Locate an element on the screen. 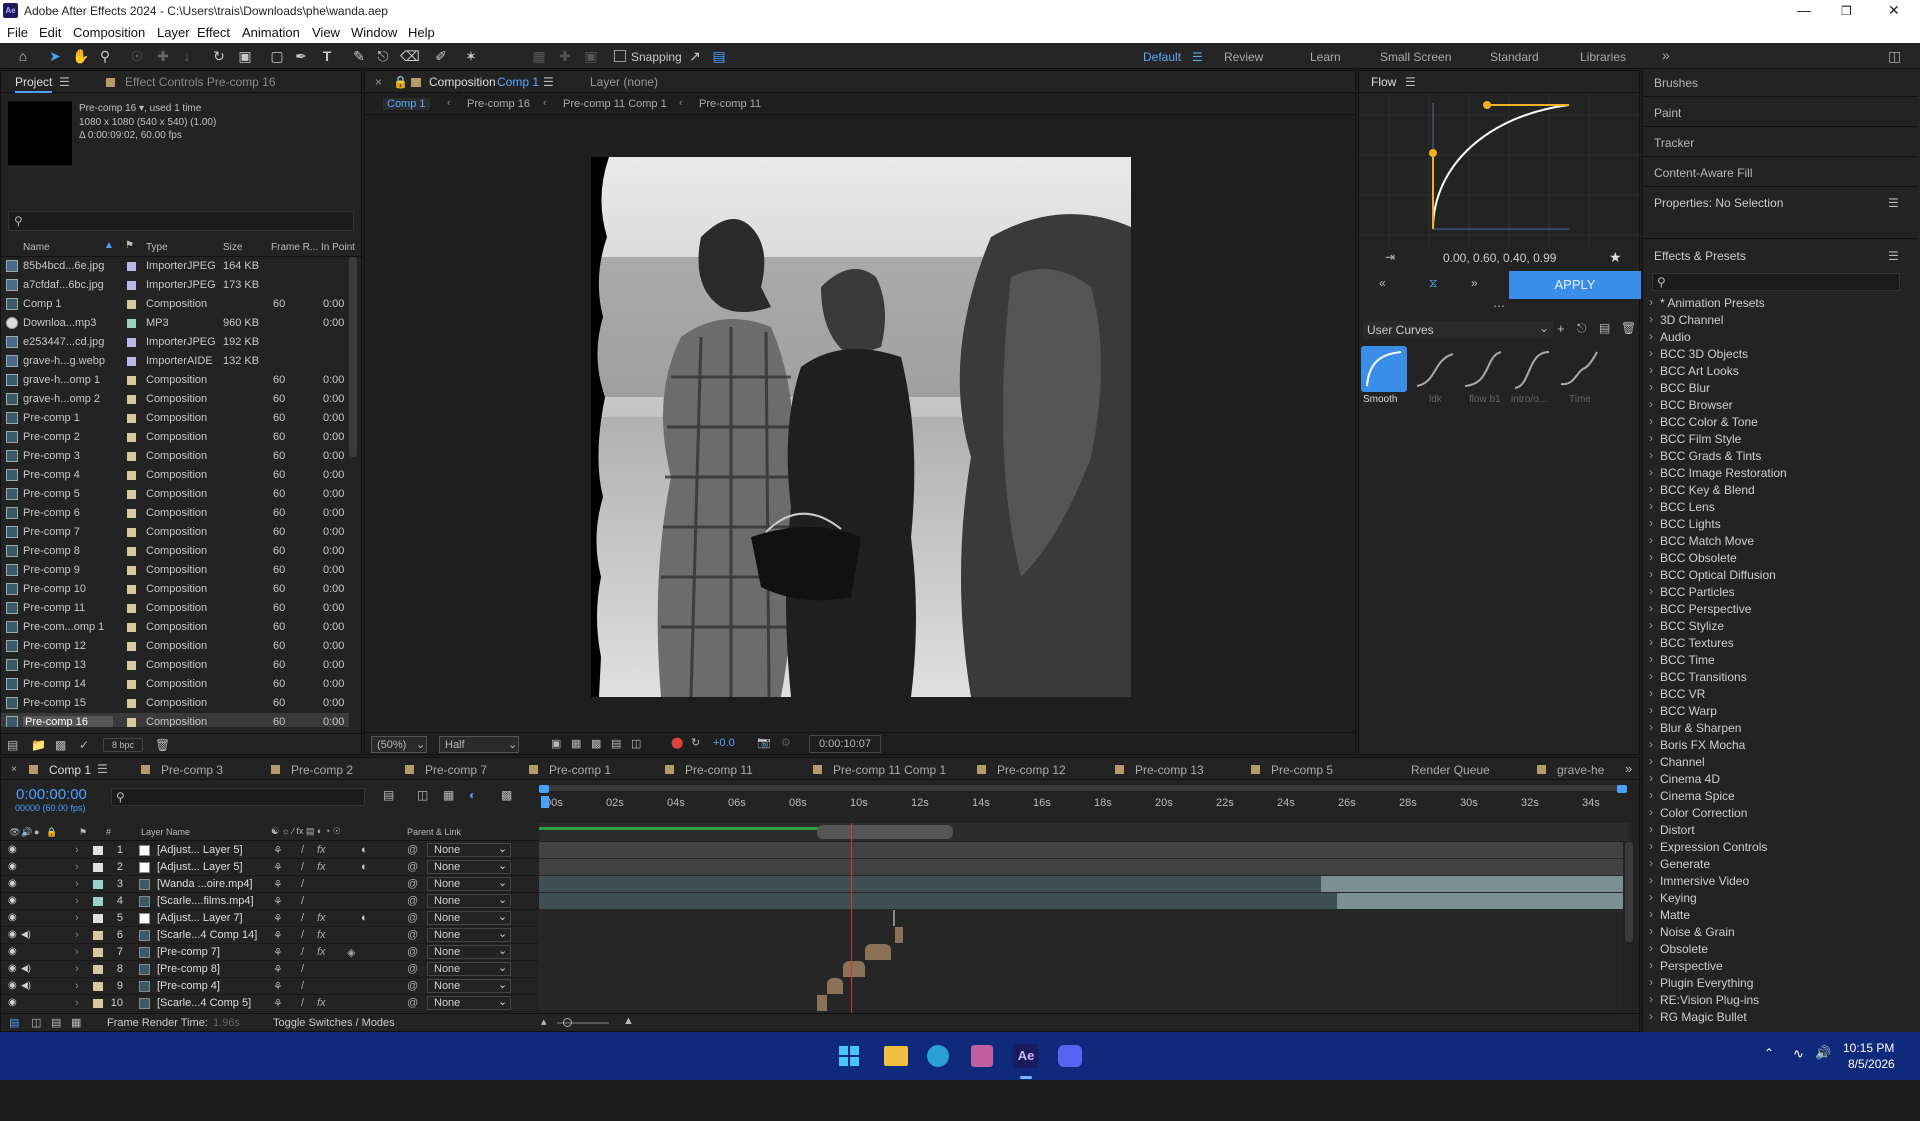  maximize-icon: ❐ is located at coordinates (1846, 11).